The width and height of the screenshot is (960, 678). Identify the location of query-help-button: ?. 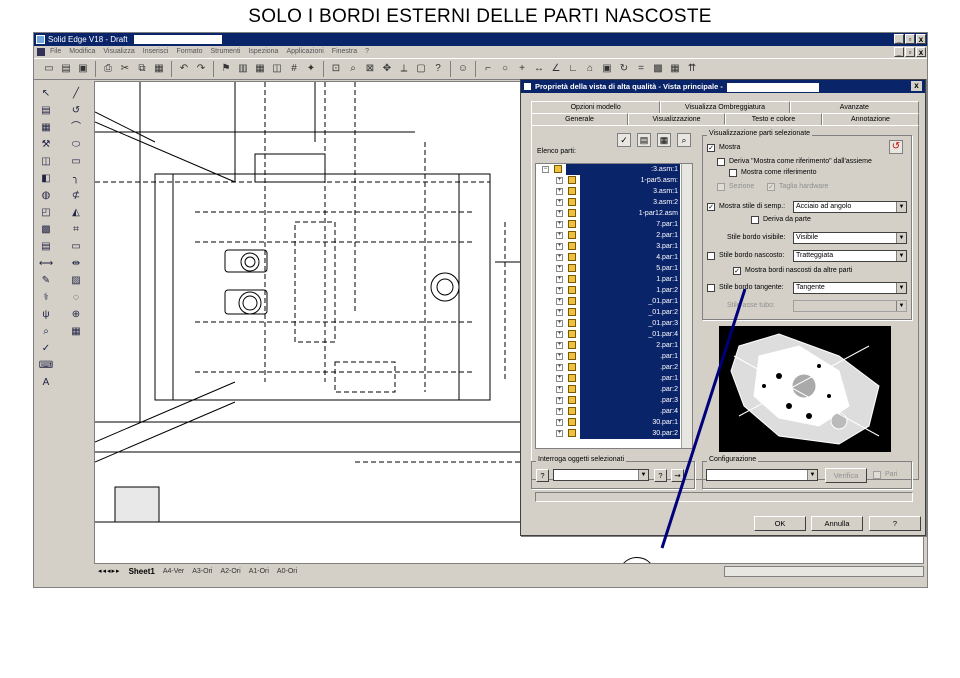
(660, 475).